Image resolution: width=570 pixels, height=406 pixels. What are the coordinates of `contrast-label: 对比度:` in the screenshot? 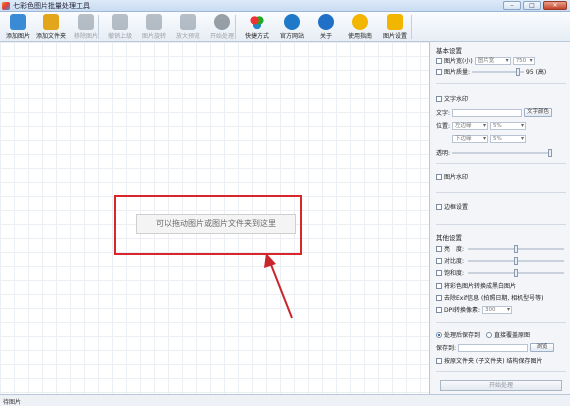 It's located at (454, 261).